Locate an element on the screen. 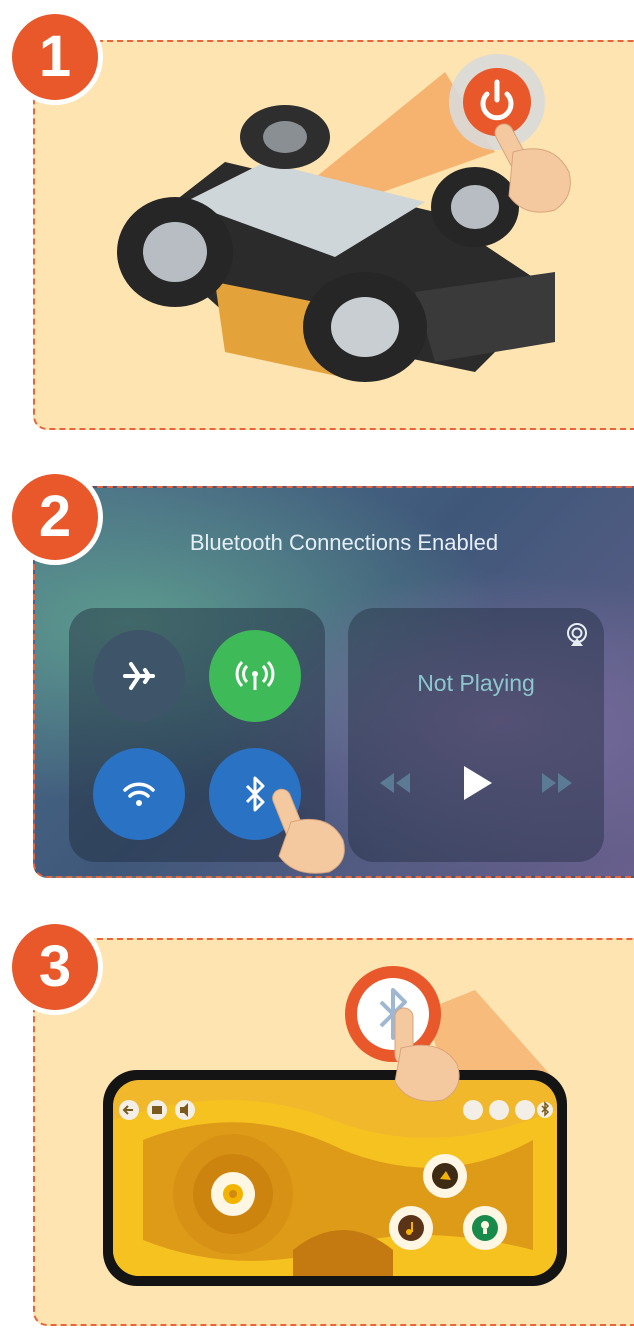 Image resolution: width=634 pixels, height=1331 pixels. app-screen is located at coordinates (335, 1178).